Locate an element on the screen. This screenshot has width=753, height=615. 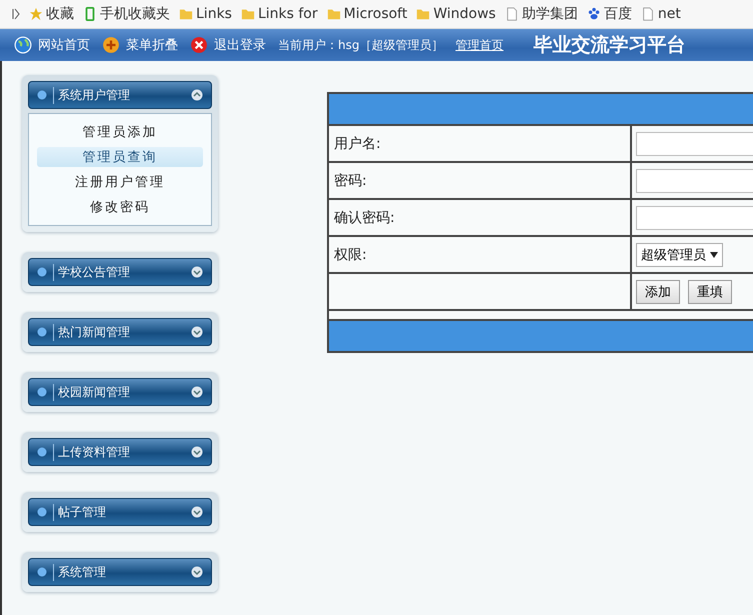
bookmark-link: 手机收藏夹 is located at coordinates (126, 14).